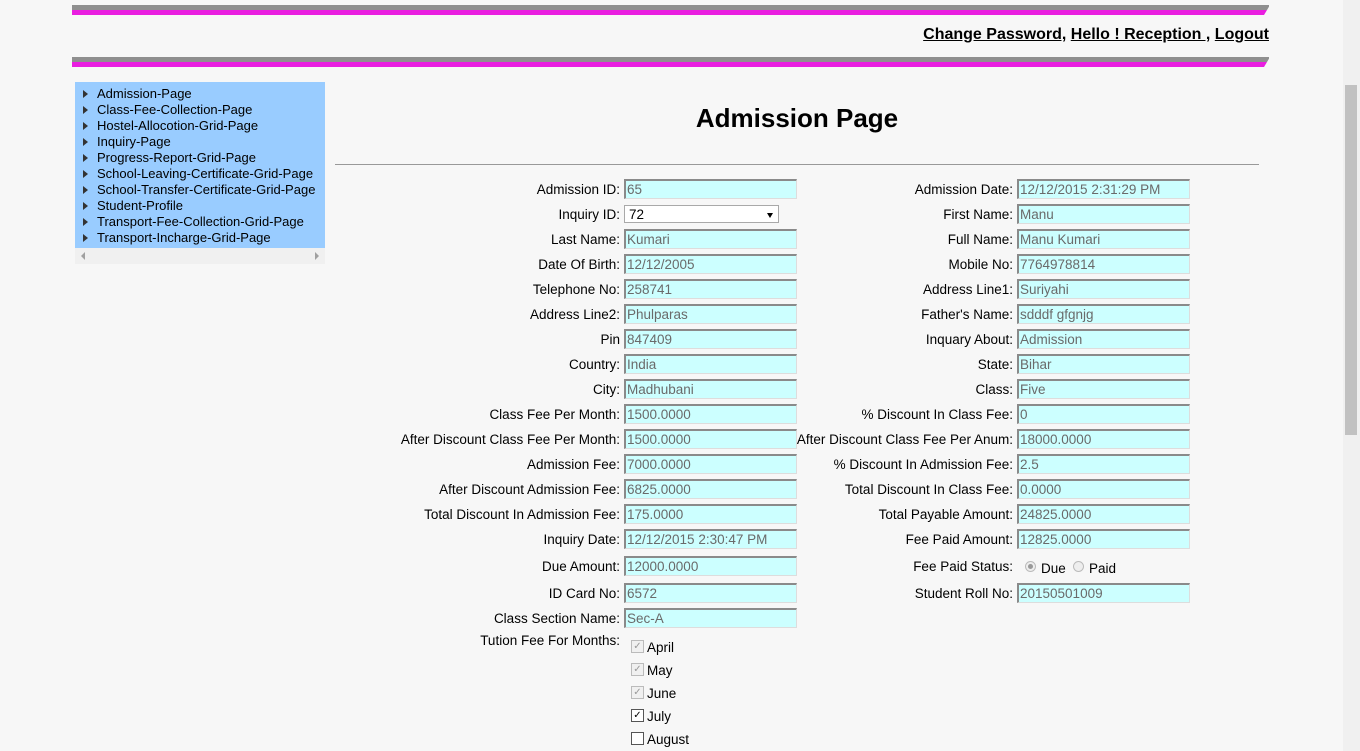  Describe the element at coordinates (710, 439) in the screenshot. I see `after-discount-month-field: 1500.0000` at that location.